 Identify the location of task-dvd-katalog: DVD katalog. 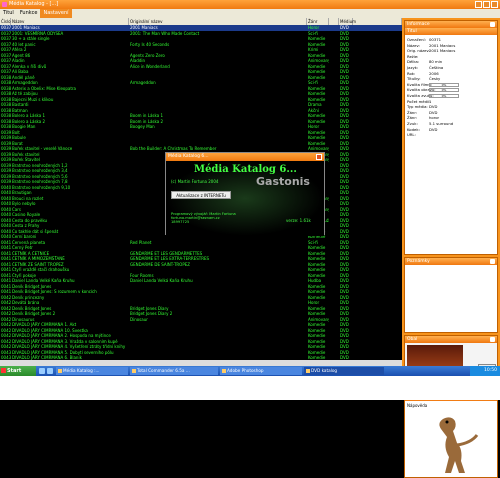
(344, 371).